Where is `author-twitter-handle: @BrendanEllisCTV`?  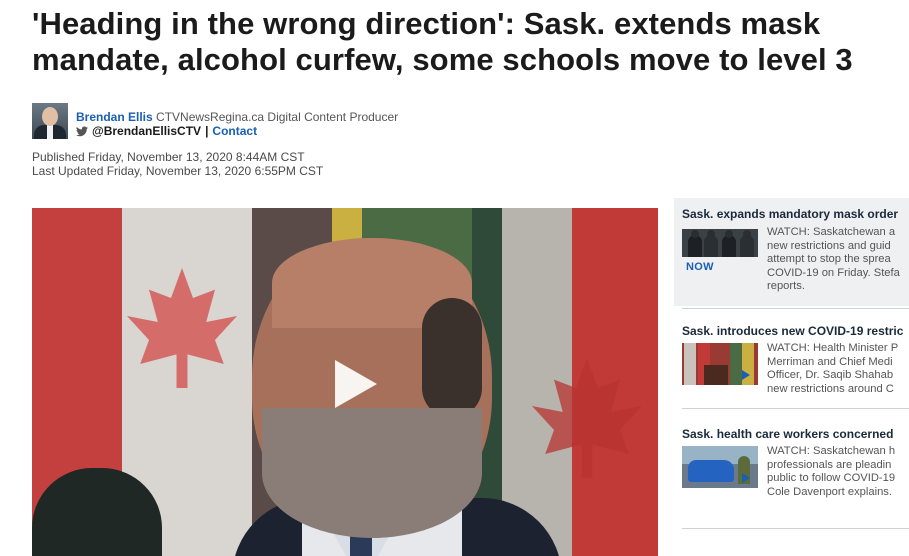 author-twitter-handle: @BrendanEllisCTV is located at coordinates (146, 131).